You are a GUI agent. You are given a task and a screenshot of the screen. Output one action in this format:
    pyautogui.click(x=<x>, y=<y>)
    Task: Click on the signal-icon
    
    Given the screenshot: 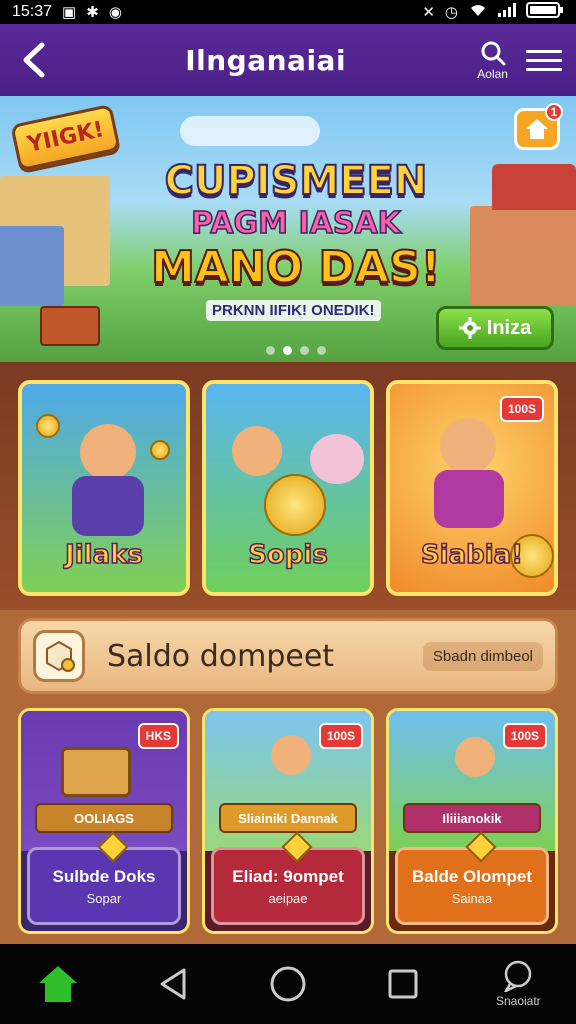 What is the action you would take?
    pyautogui.click(x=507, y=12)
    